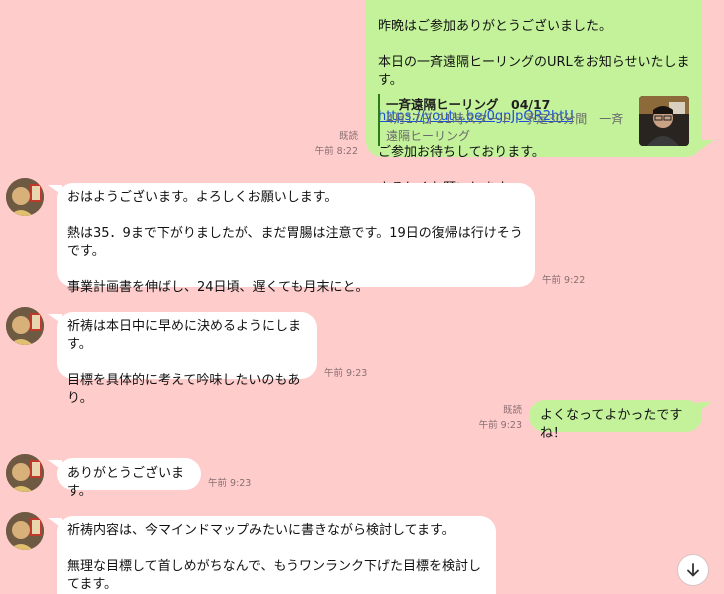  I want to click on message-line: 本日の一斉遠隔ヒーリングのURLをお知らせいたします。, so click(534, 71).